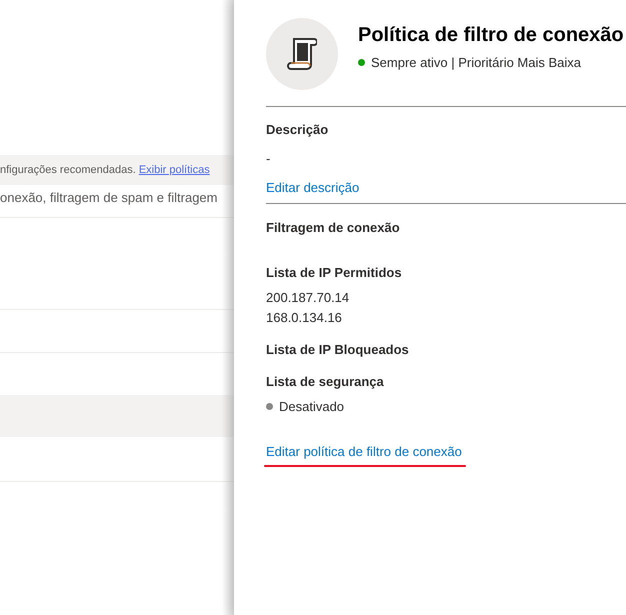 The width and height of the screenshot is (626, 615). I want to click on description-text: onexão, filtragem de spam e filtragem, so click(109, 197).